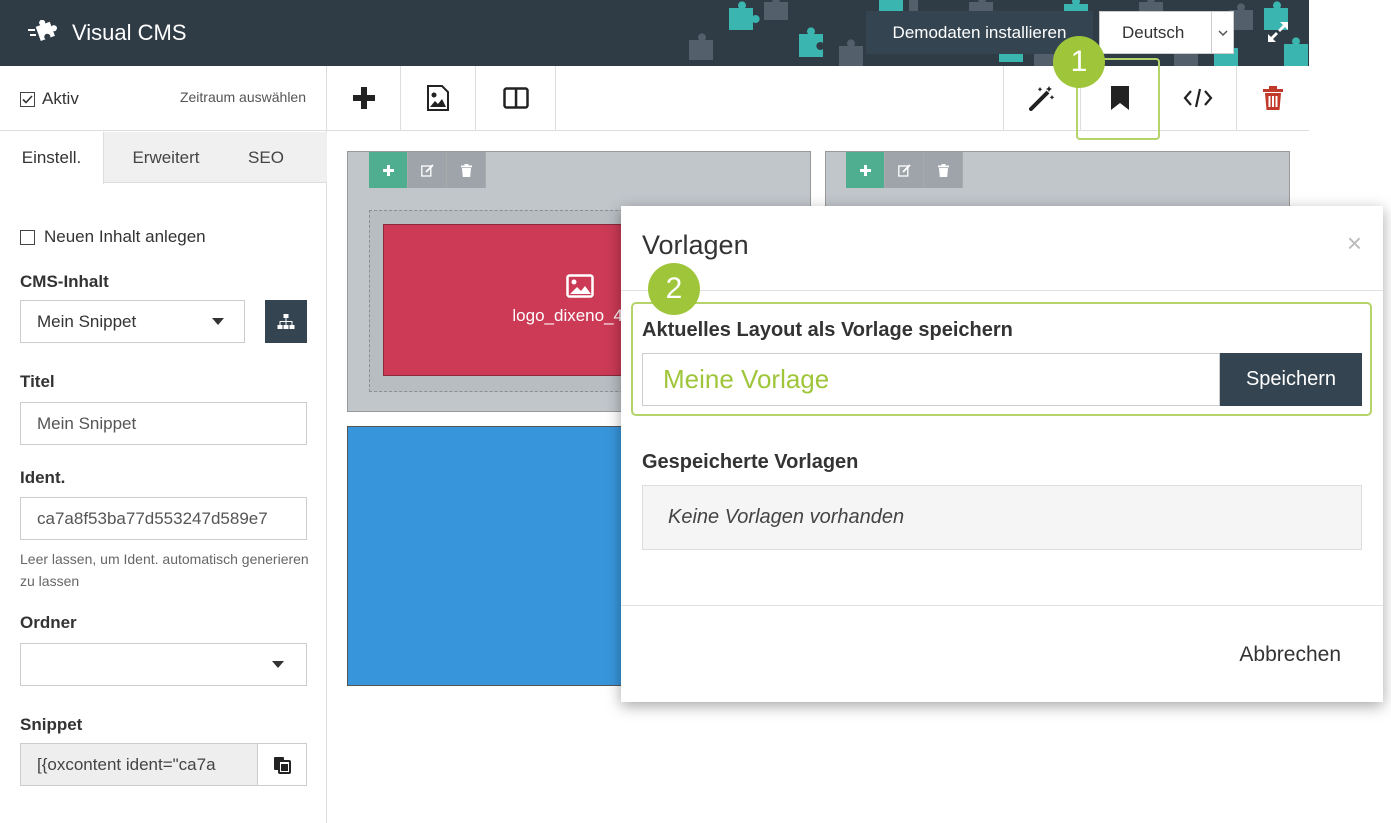 This screenshot has height=823, width=1391. Describe the element at coordinates (87, 321) in the screenshot. I see `cms-content-value: Mein Snippet` at that location.